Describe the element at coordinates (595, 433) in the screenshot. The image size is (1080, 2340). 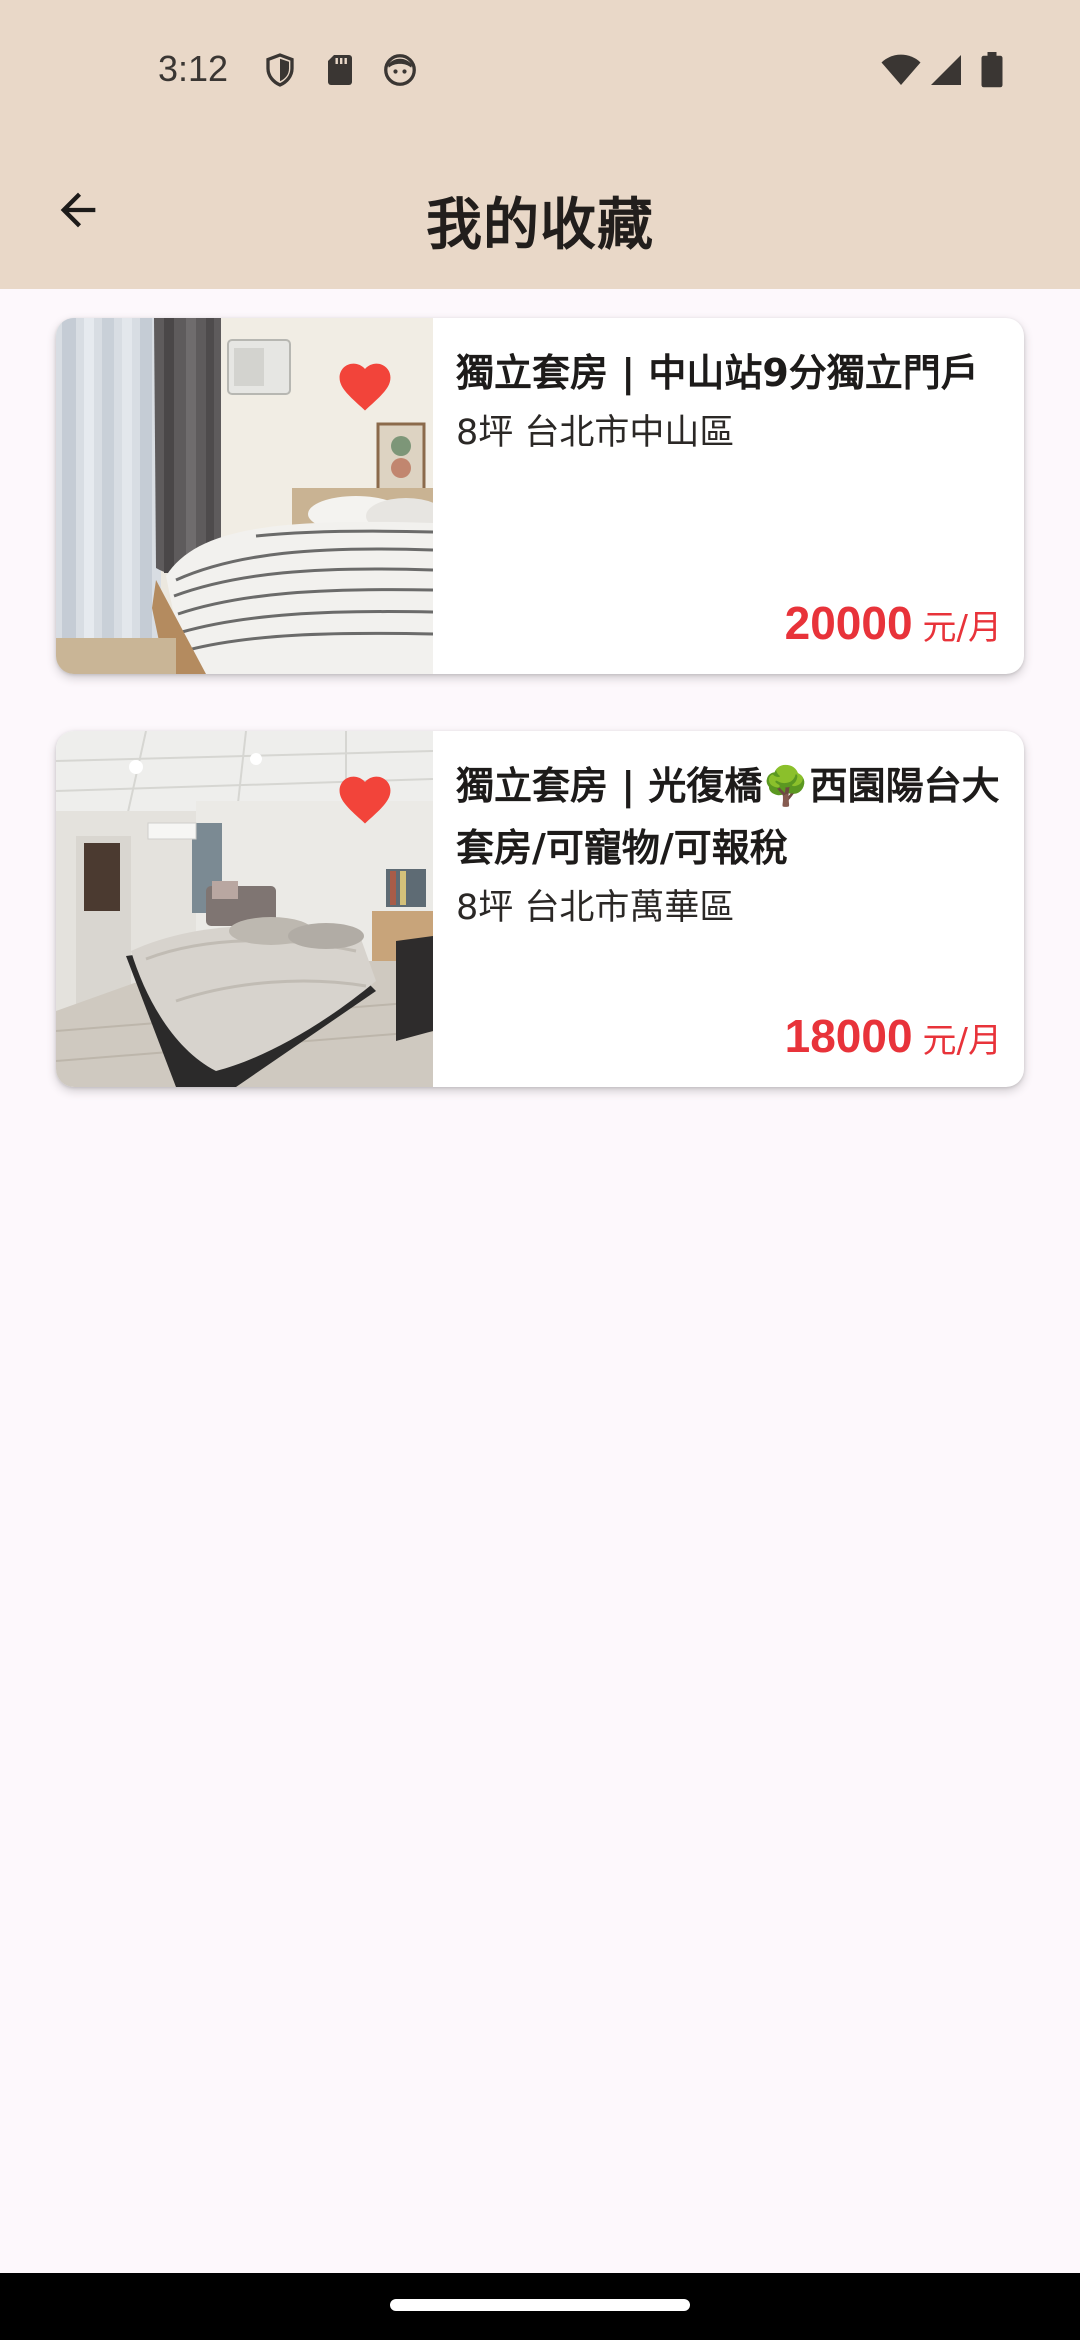
I see `listing-size-location: 8坪 台北市中山區` at that location.